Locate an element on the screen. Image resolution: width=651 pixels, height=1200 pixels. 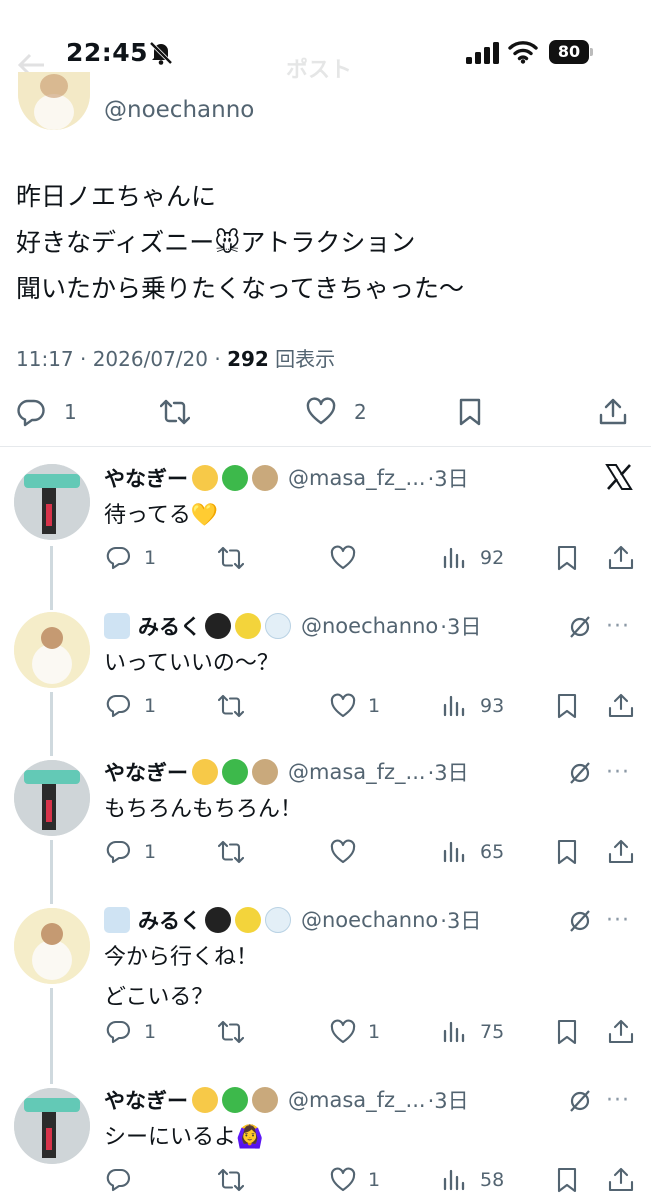
battery-indicator: 80 is located at coordinates (571, 52).